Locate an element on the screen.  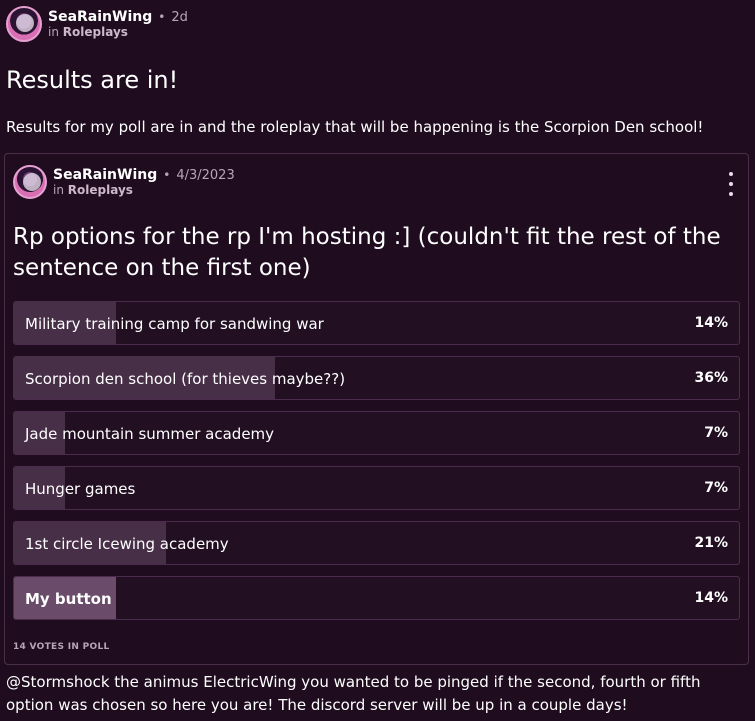
poll-option: Hunger games 7% is located at coordinates (376, 488).